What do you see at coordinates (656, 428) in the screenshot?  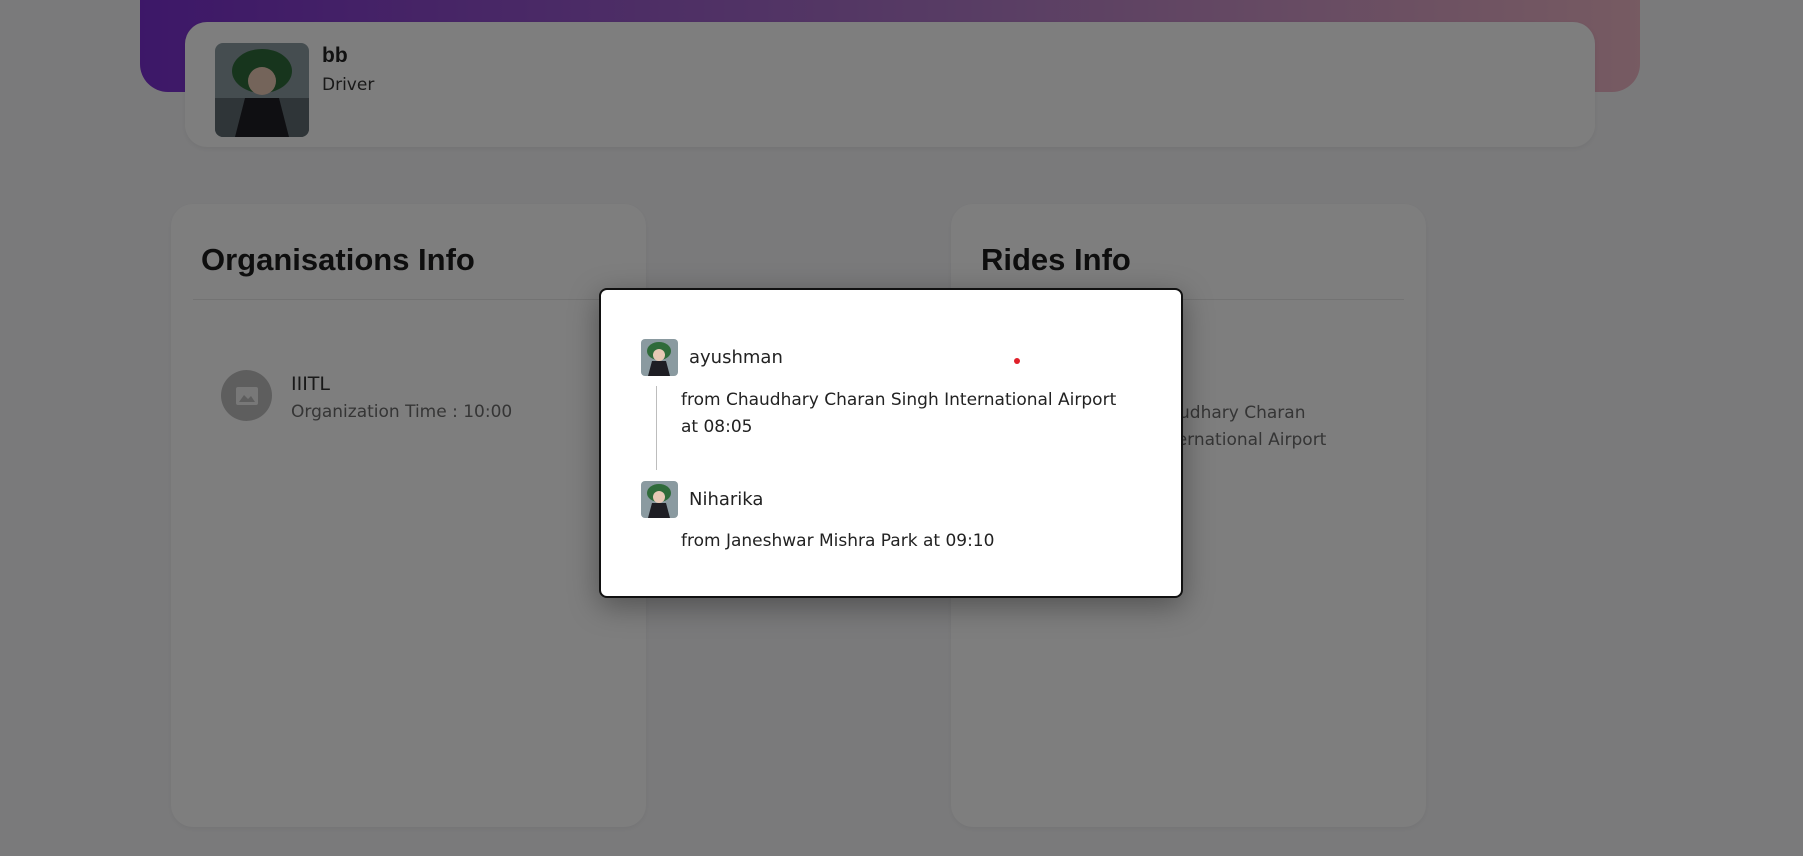 I see `timeline-connector` at bounding box center [656, 428].